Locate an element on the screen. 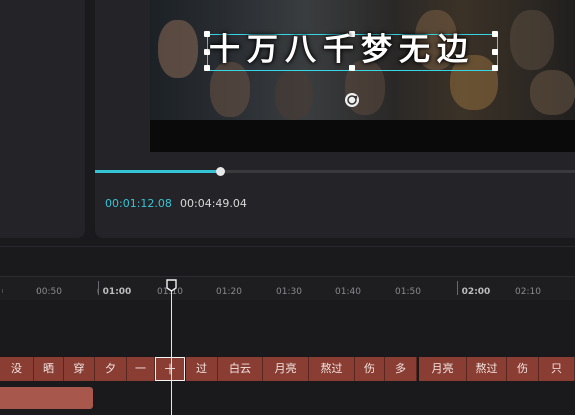 The image size is (575, 415). caption-clip: 一 is located at coordinates (141, 369).